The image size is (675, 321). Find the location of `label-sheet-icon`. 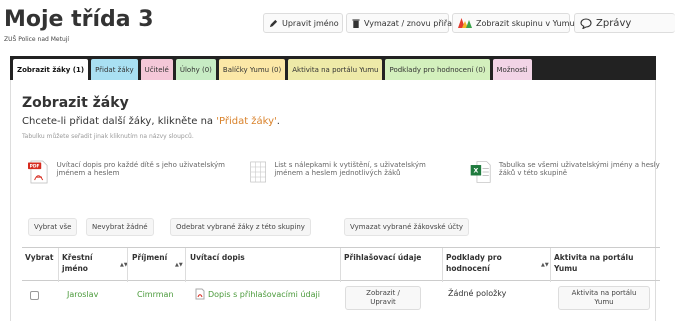

label-sheet-icon is located at coordinates (258, 172).